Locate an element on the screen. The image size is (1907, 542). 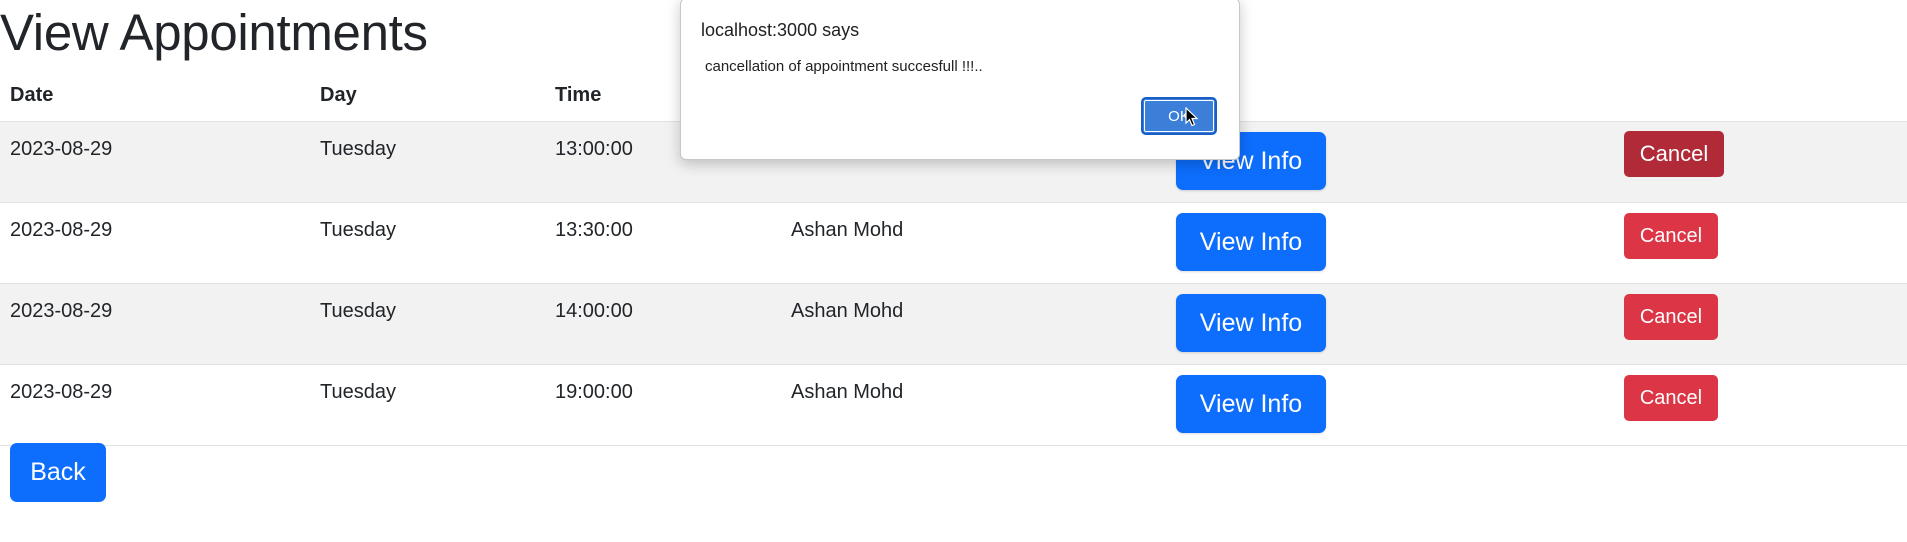
mouse-pointer-icon is located at coordinates (1192, 117).